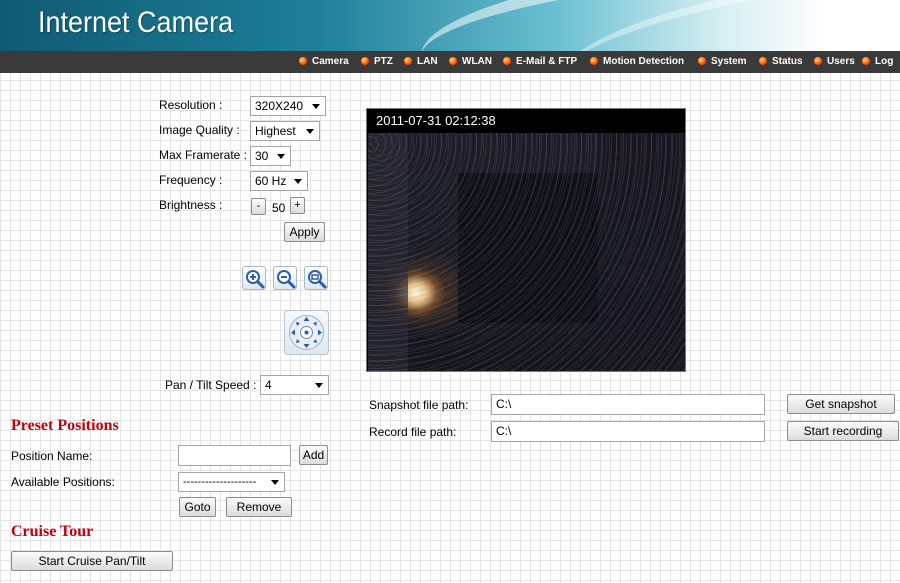 The width and height of the screenshot is (900, 583). Describe the element at coordinates (313, 455) in the screenshot. I see `add-position-button: Add` at that location.